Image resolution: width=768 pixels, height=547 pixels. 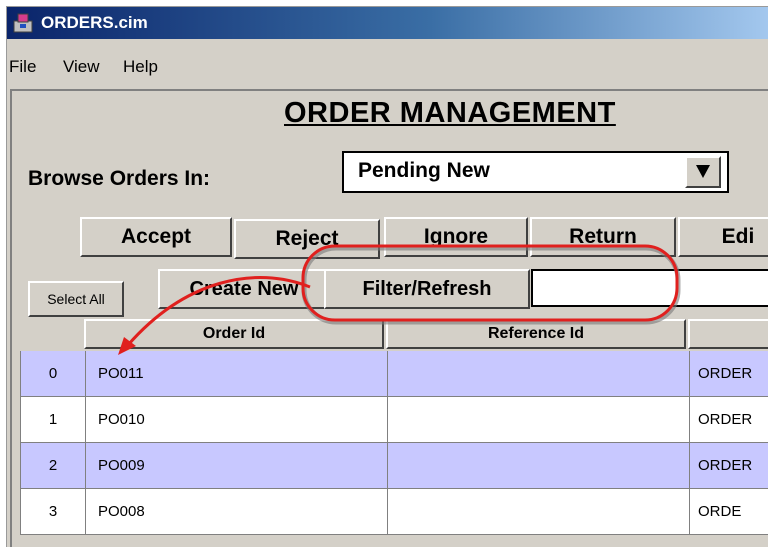 What do you see at coordinates (140, 67) in the screenshot?
I see `menu-help: Help` at bounding box center [140, 67].